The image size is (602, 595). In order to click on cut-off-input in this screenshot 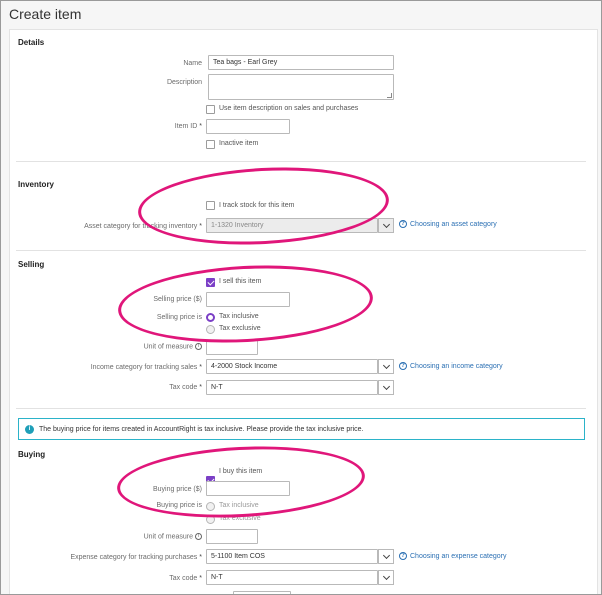, I will do `click(262, 592)`.